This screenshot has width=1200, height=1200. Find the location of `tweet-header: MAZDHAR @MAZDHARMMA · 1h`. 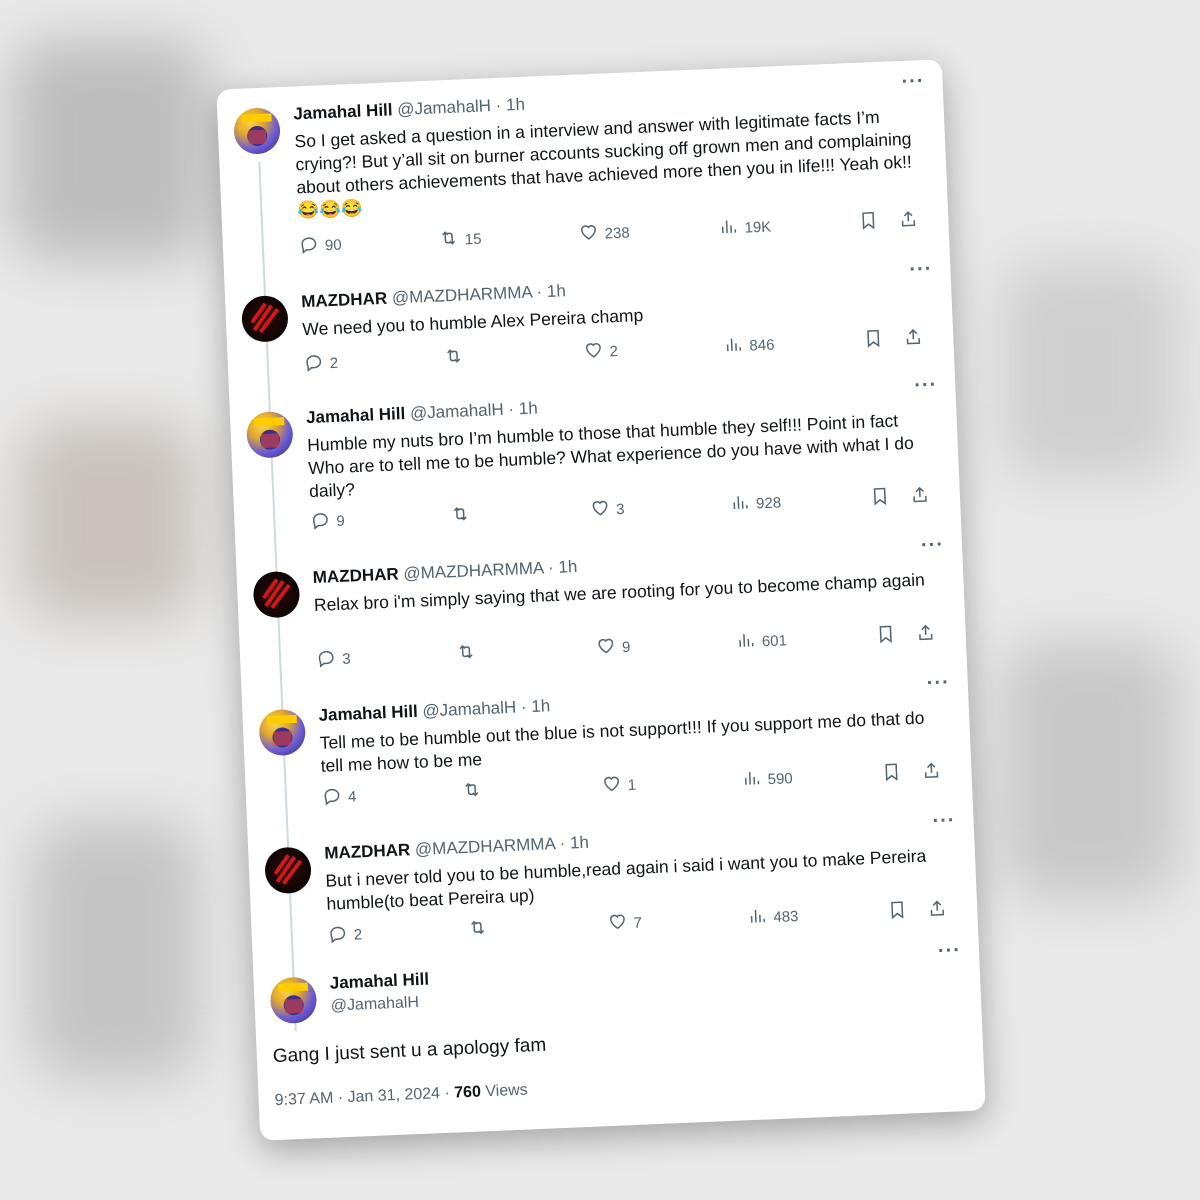

tweet-header: MAZDHAR @MAZDHARMMA · 1h is located at coordinates (433, 296).